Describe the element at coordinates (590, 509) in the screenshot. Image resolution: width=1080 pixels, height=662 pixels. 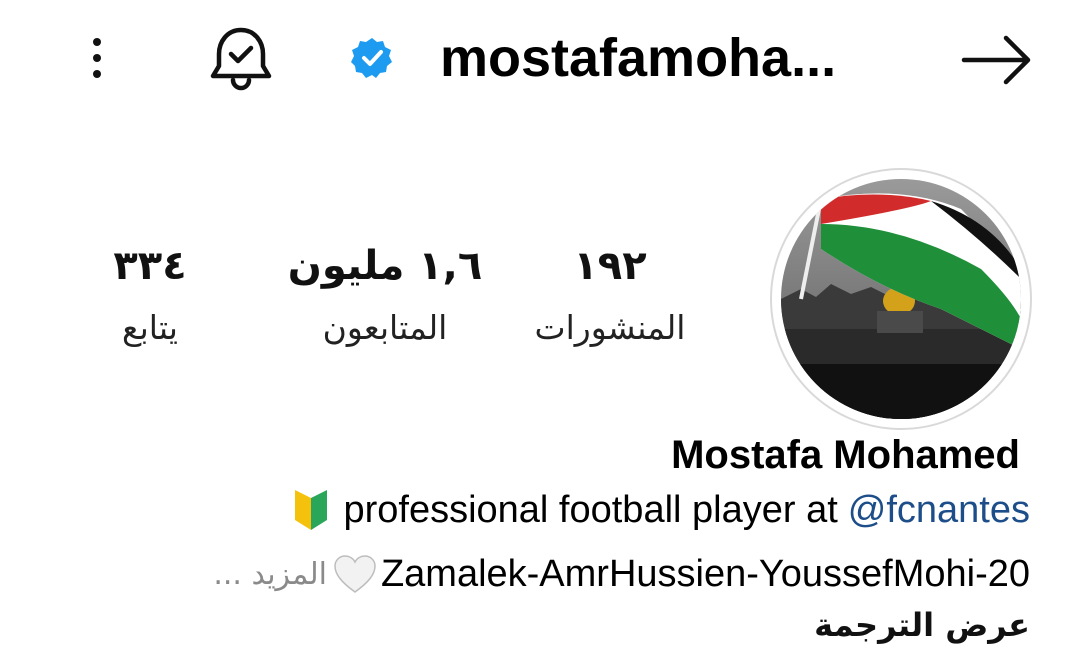
I see `bio-text: professional football player at` at that location.